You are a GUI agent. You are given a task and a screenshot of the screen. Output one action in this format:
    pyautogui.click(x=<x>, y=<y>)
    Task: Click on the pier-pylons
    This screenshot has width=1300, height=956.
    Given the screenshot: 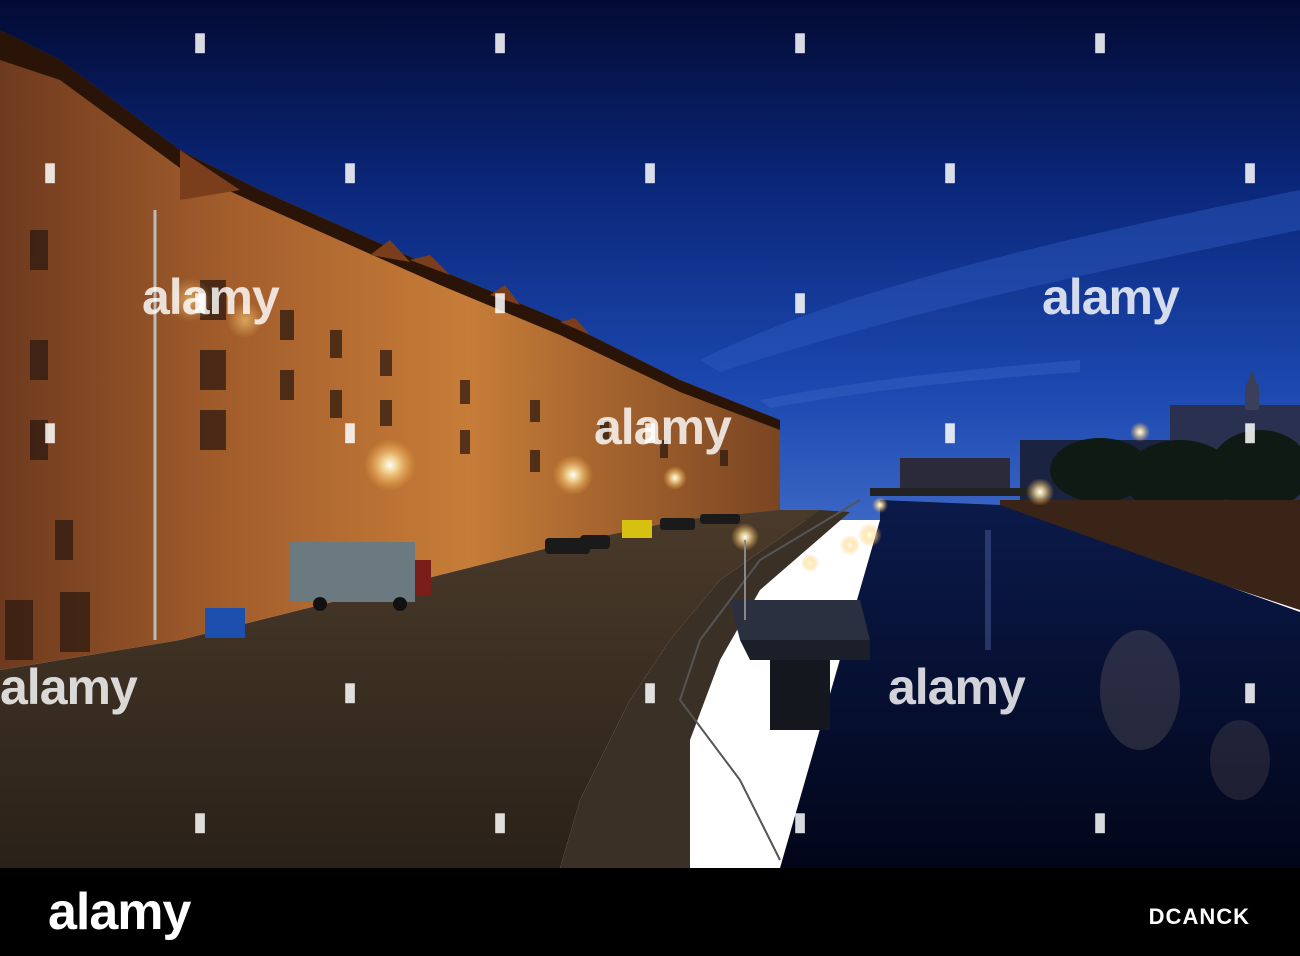 What is the action you would take?
    pyautogui.click(x=800, y=695)
    